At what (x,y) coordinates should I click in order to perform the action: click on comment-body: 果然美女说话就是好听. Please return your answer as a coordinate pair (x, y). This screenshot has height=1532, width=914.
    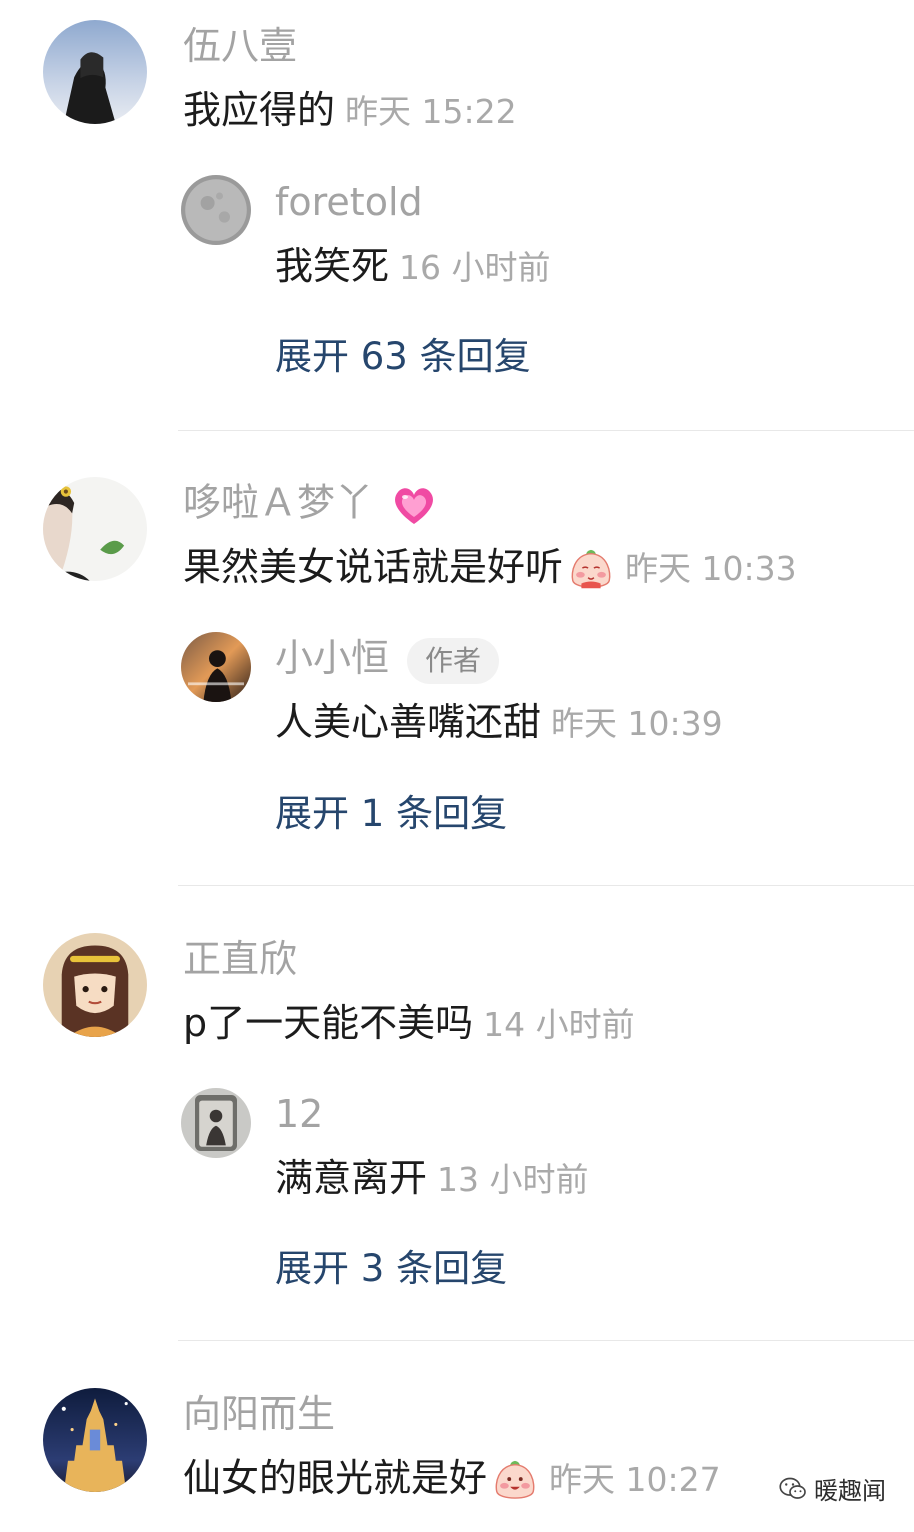
    Looking at the image, I should click on (373, 567).